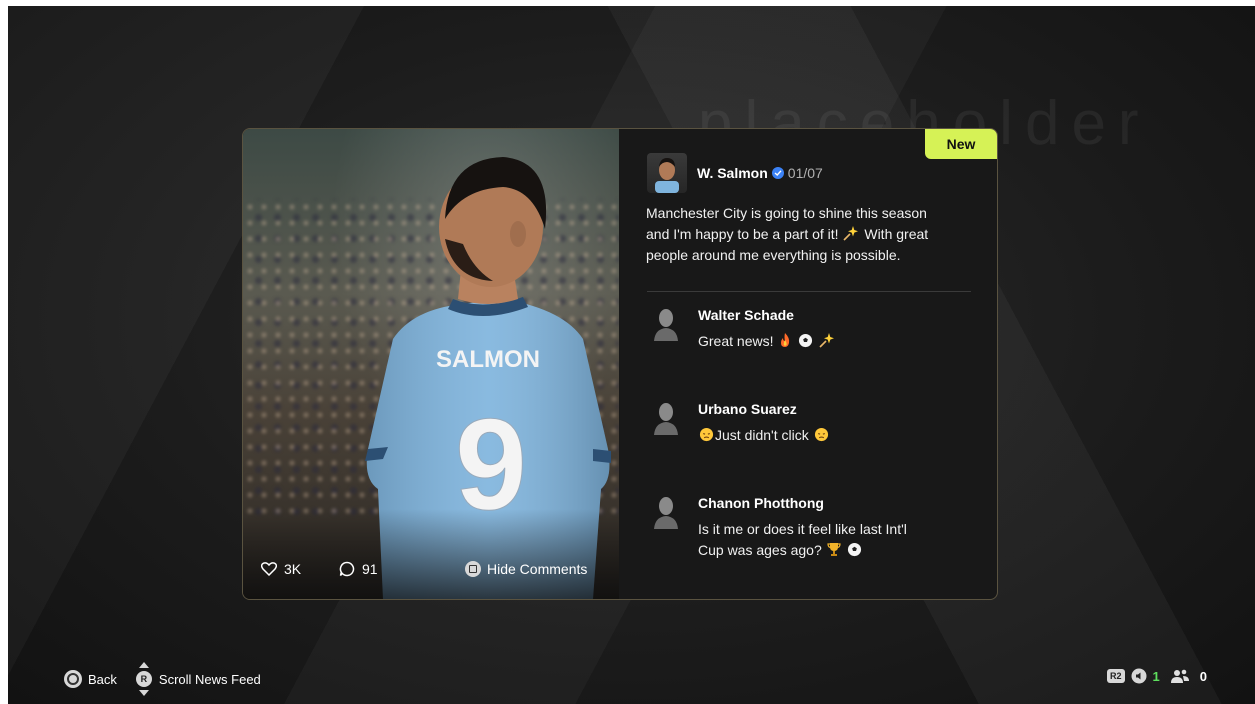 The image size is (1255, 704). Describe the element at coordinates (1139, 676) in the screenshot. I see `speaker-icon` at that location.